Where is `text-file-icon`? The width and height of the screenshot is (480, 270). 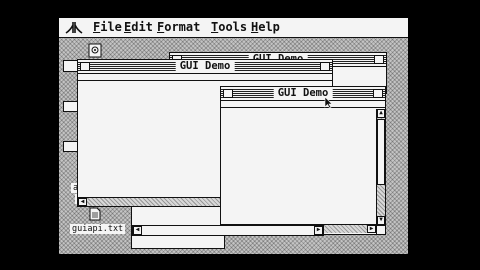
text-file-icon is located at coordinates (95, 214).